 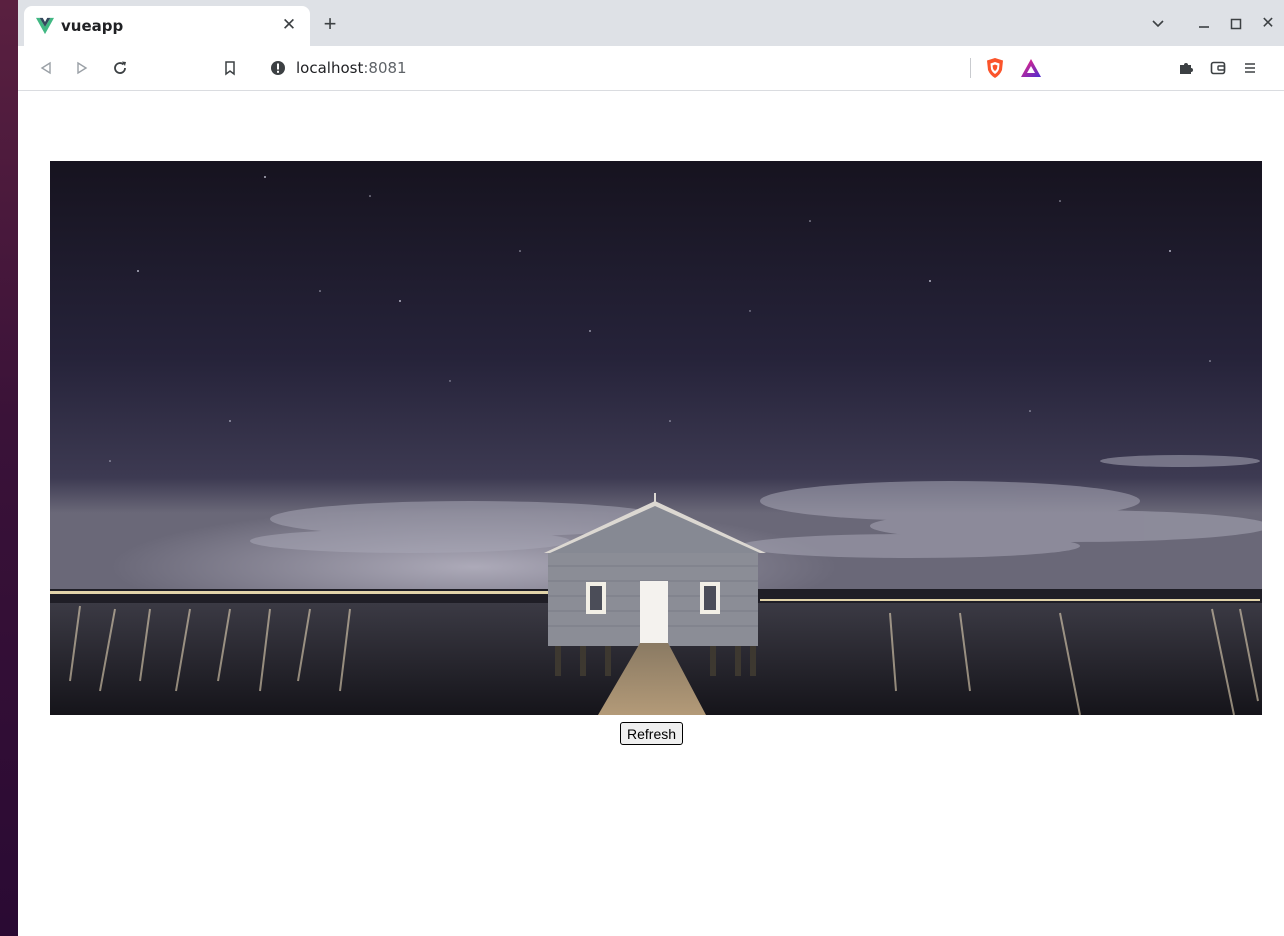 What do you see at coordinates (1186, 68) in the screenshot?
I see `puzzle-piece-icon` at bounding box center [1186, 68].